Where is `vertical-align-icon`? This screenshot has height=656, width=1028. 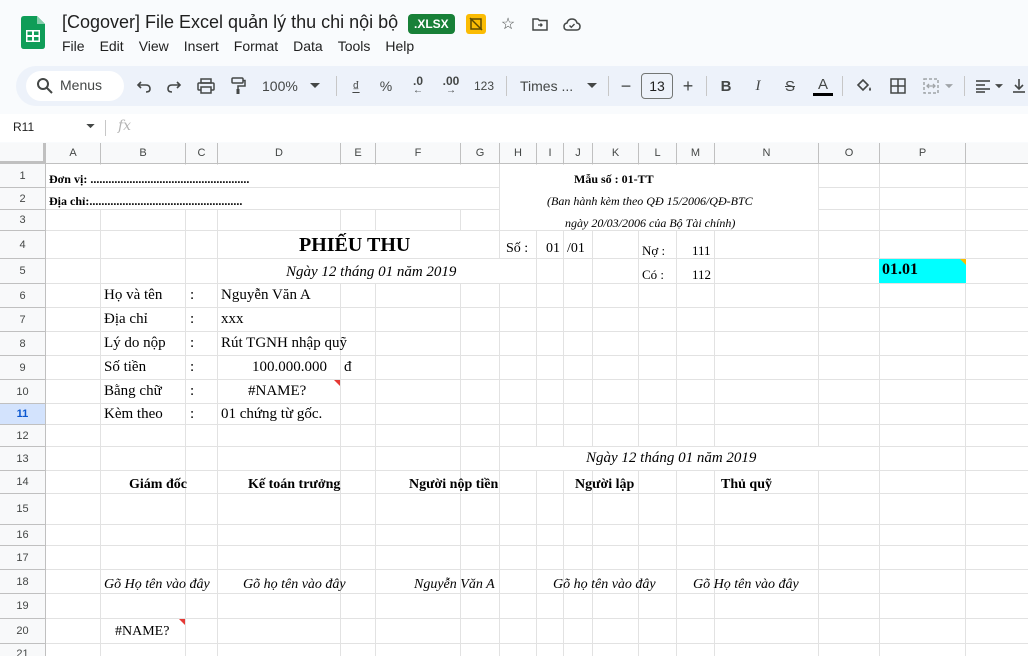
vertical-align-icon is located at coordinates (1019, 86).